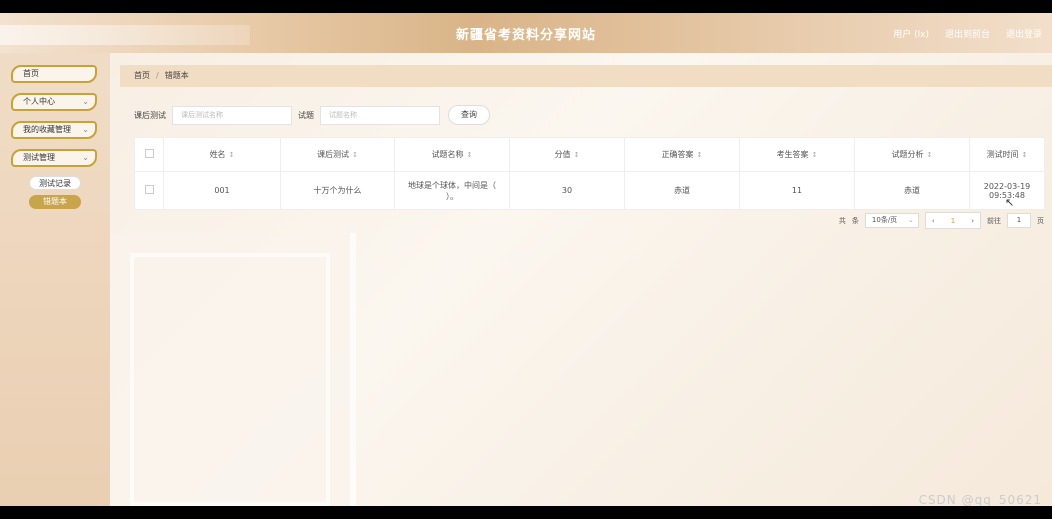  I want to click on column-header: 课后测试 ↕, so click(337, 154).